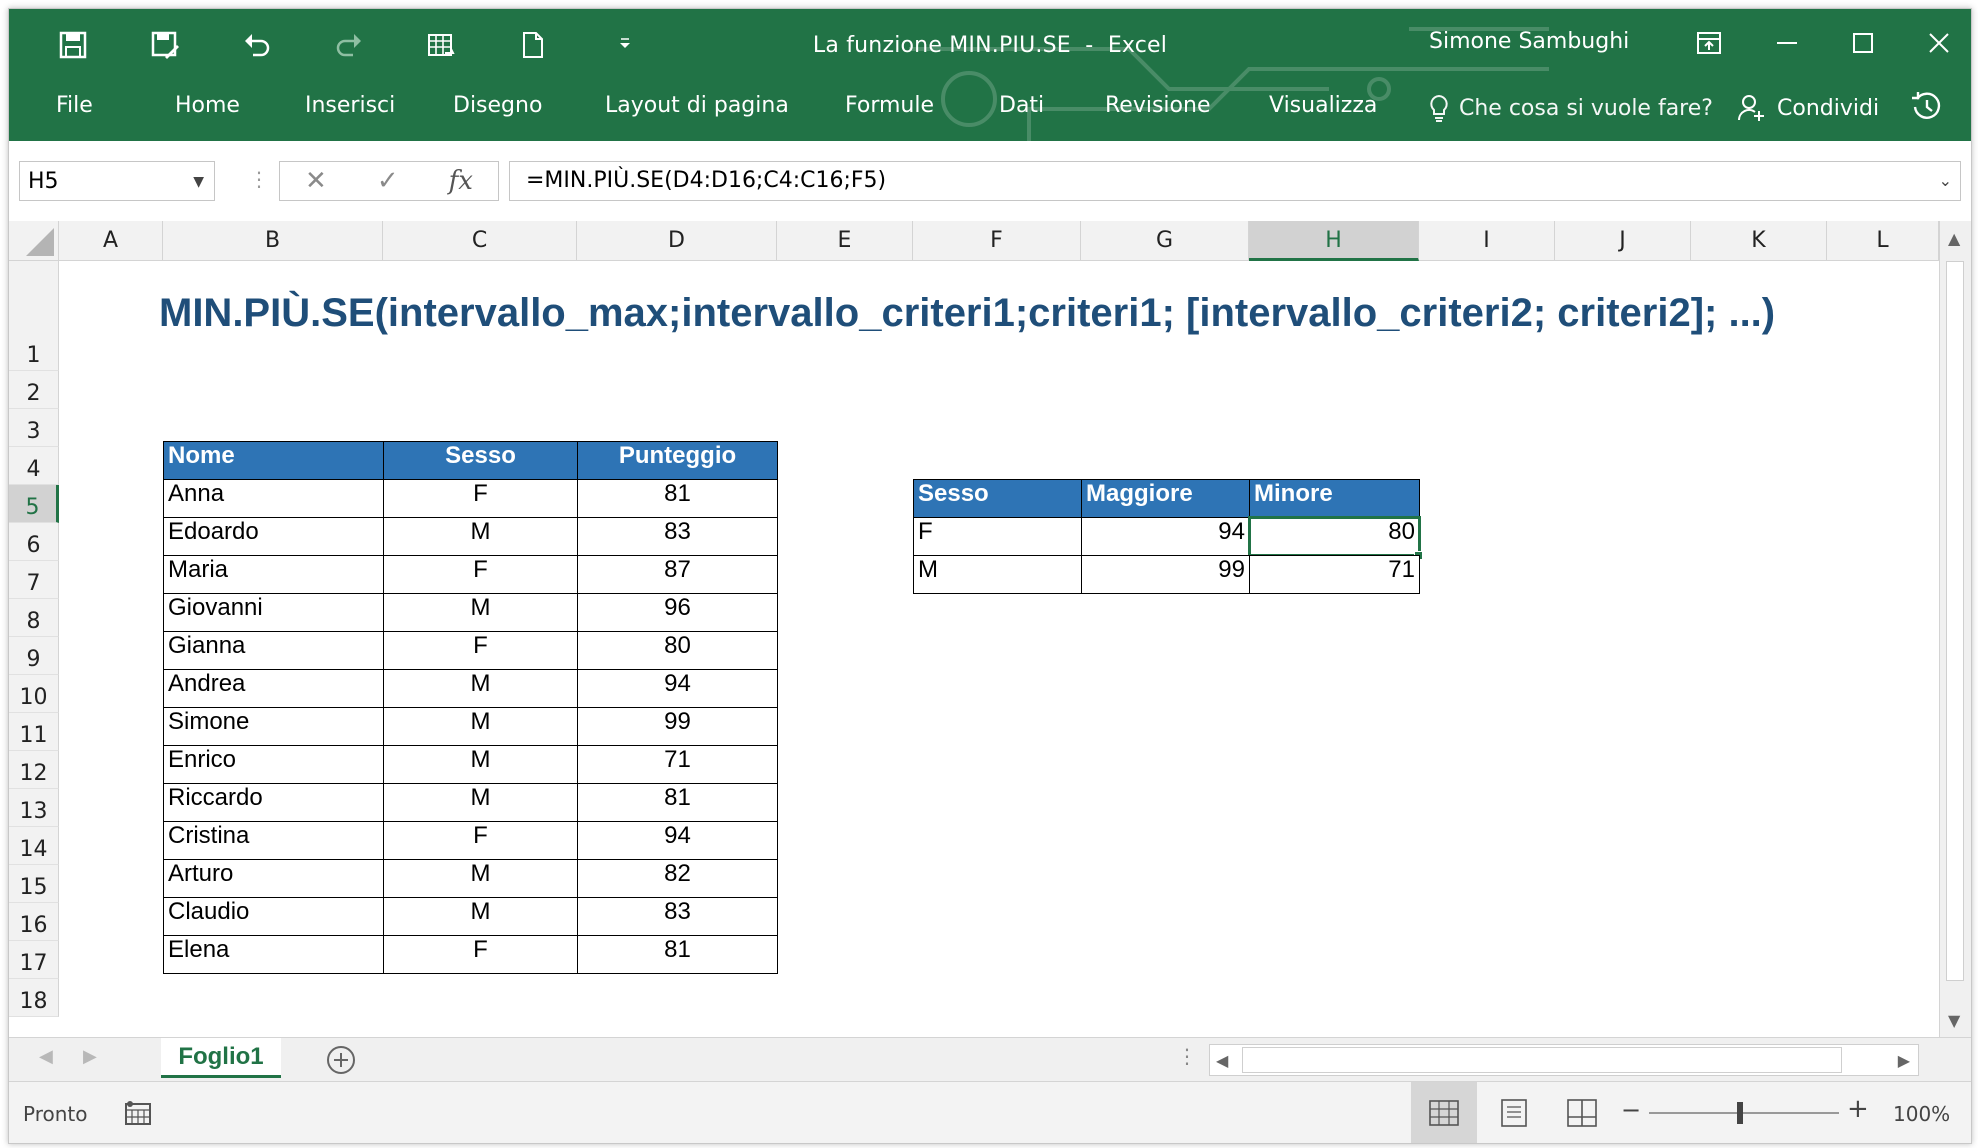 The height and width of the screenshot is (1148, 1978). Describe the element at coordinates (1631, 1110) in the screenshot. I see `zoom-out-icon: −` at that location.